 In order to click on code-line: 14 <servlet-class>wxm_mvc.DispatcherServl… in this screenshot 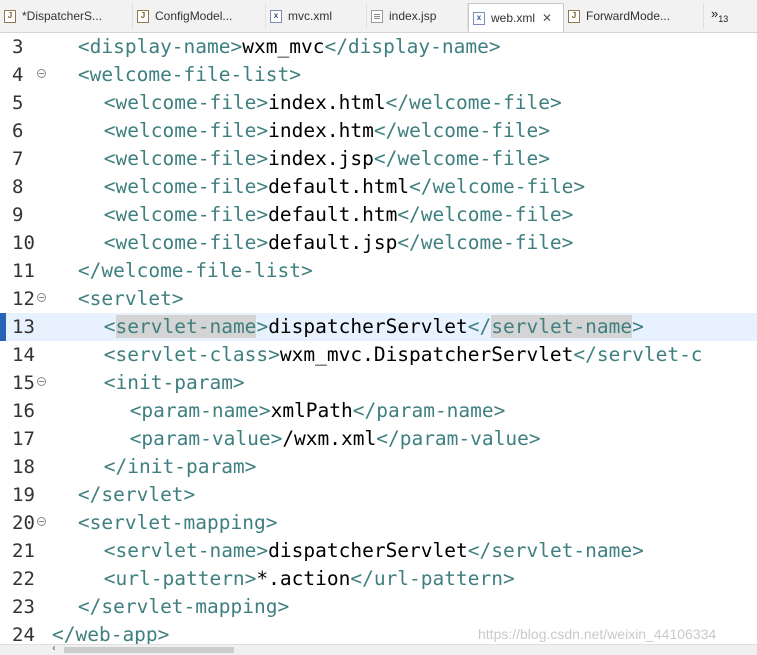, I will do `click(378, 355)`.